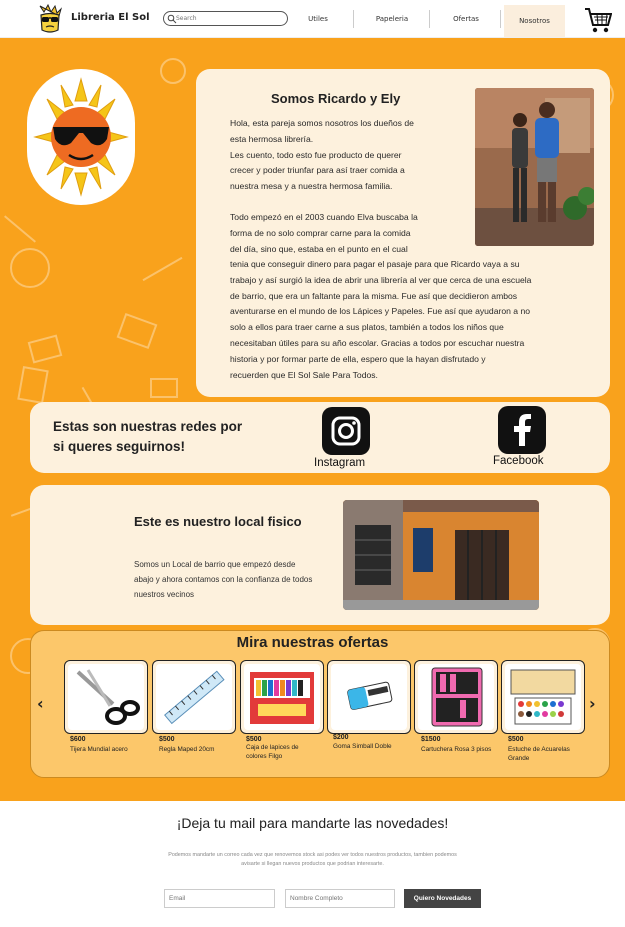 This screenshot has width=625, height=927. I want to click on product-name: Tijera Mundial acero, so click(110, 749).